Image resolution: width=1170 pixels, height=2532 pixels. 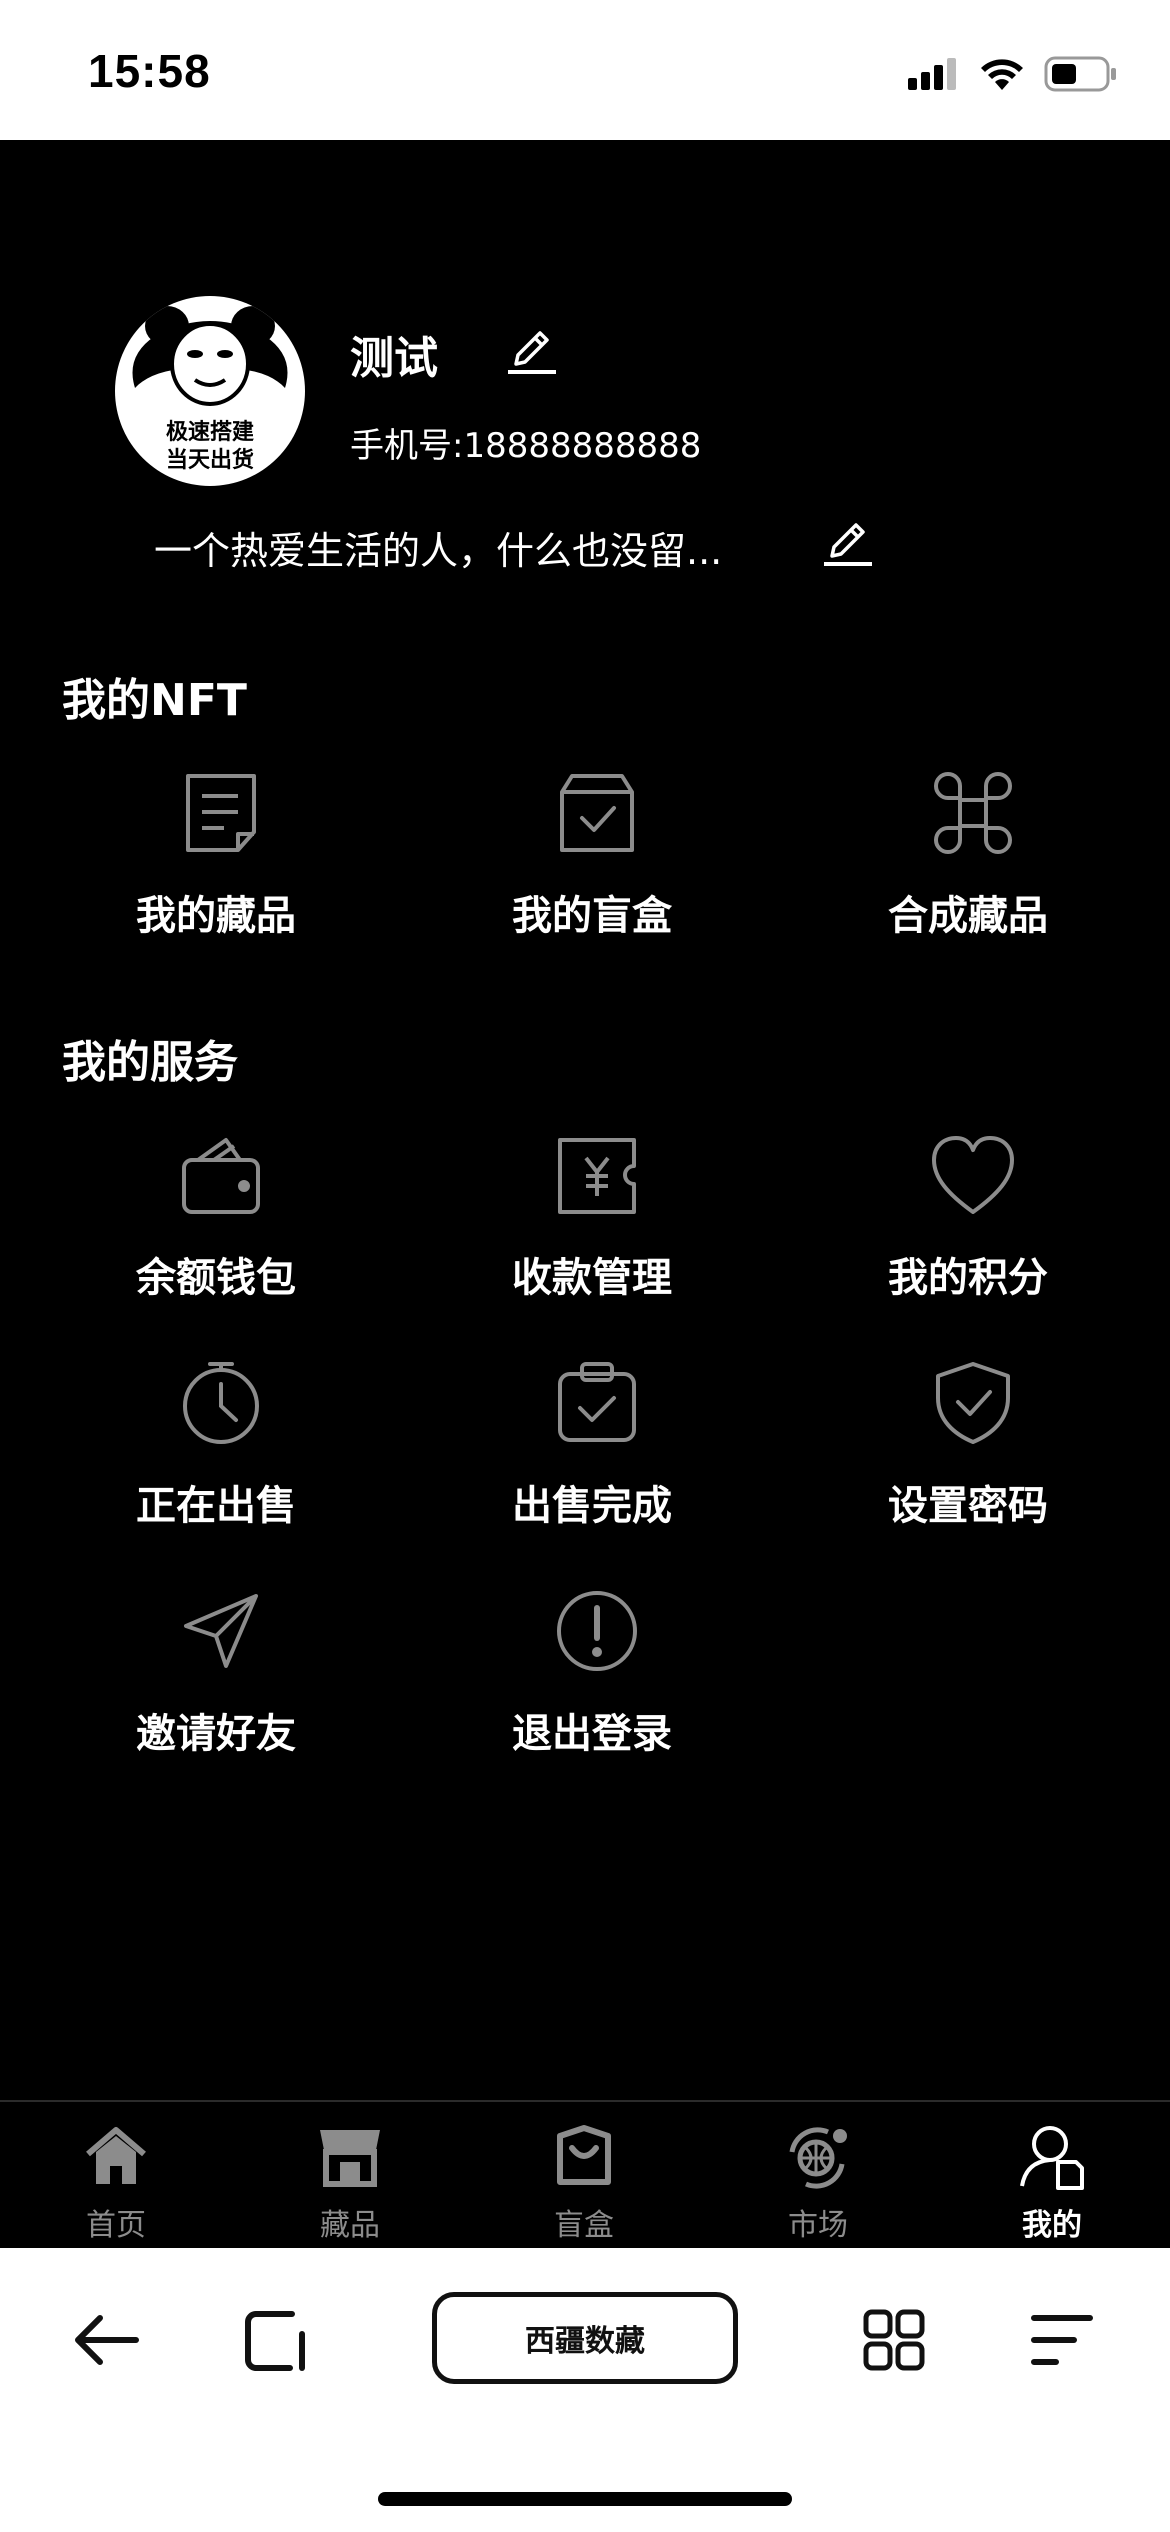 I want to click on set-password-label: 设置密码, so click(x=968, y=1506).